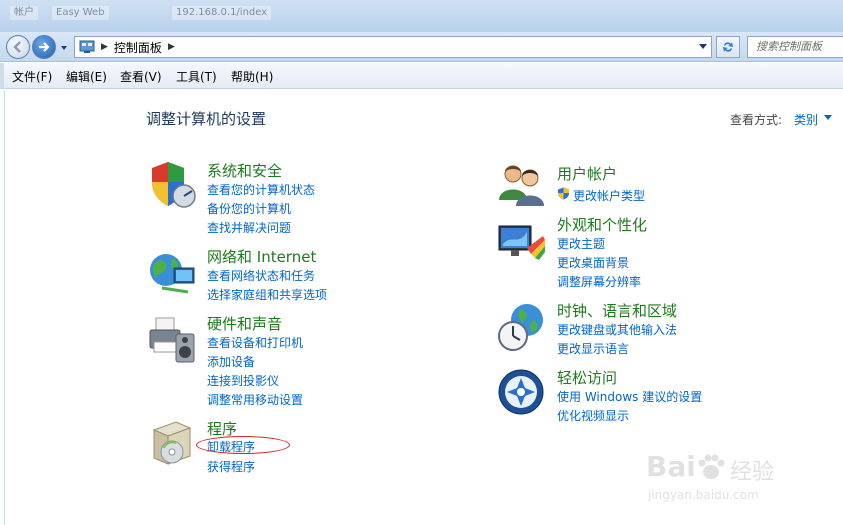 Image resolution: width=843 pixels, height=525 pixels. What do you see at coordinates (231, 361) in the screenshot?
I see `link-add-device: 添加设备` at bounding box center [231, 361].